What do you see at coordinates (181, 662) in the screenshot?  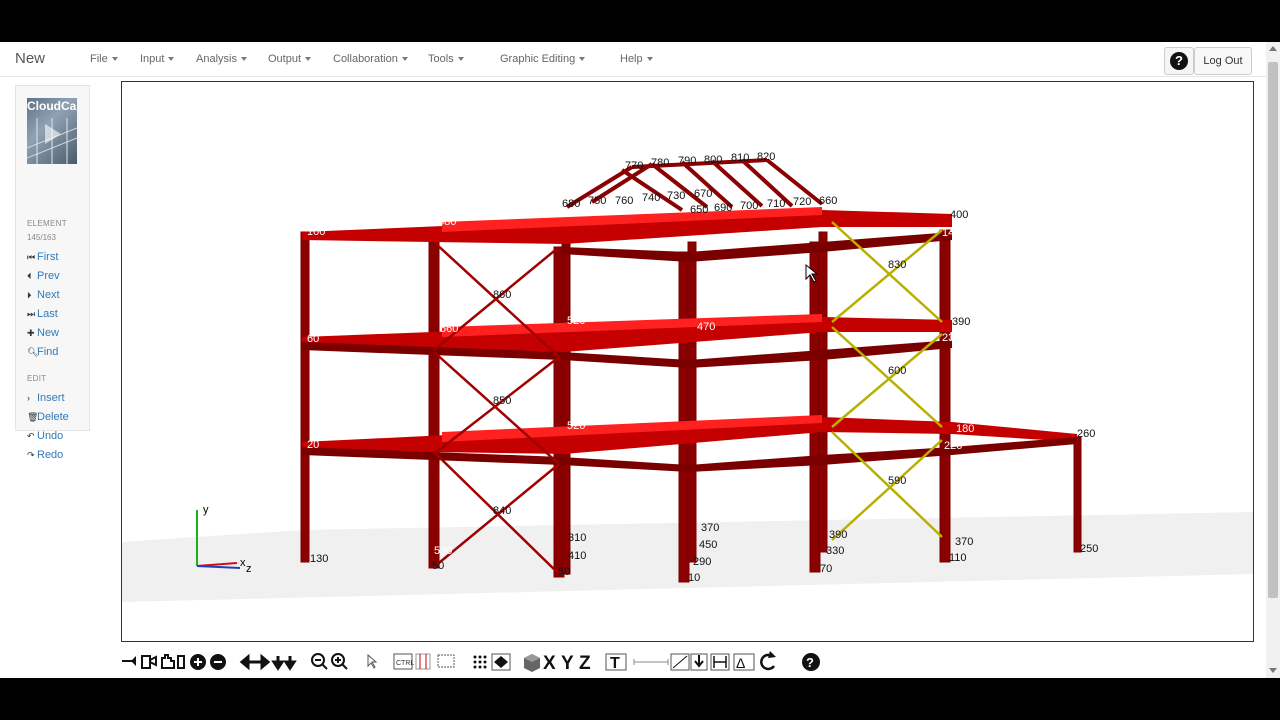 I see `select-icon` at bounding box center [181, 662].